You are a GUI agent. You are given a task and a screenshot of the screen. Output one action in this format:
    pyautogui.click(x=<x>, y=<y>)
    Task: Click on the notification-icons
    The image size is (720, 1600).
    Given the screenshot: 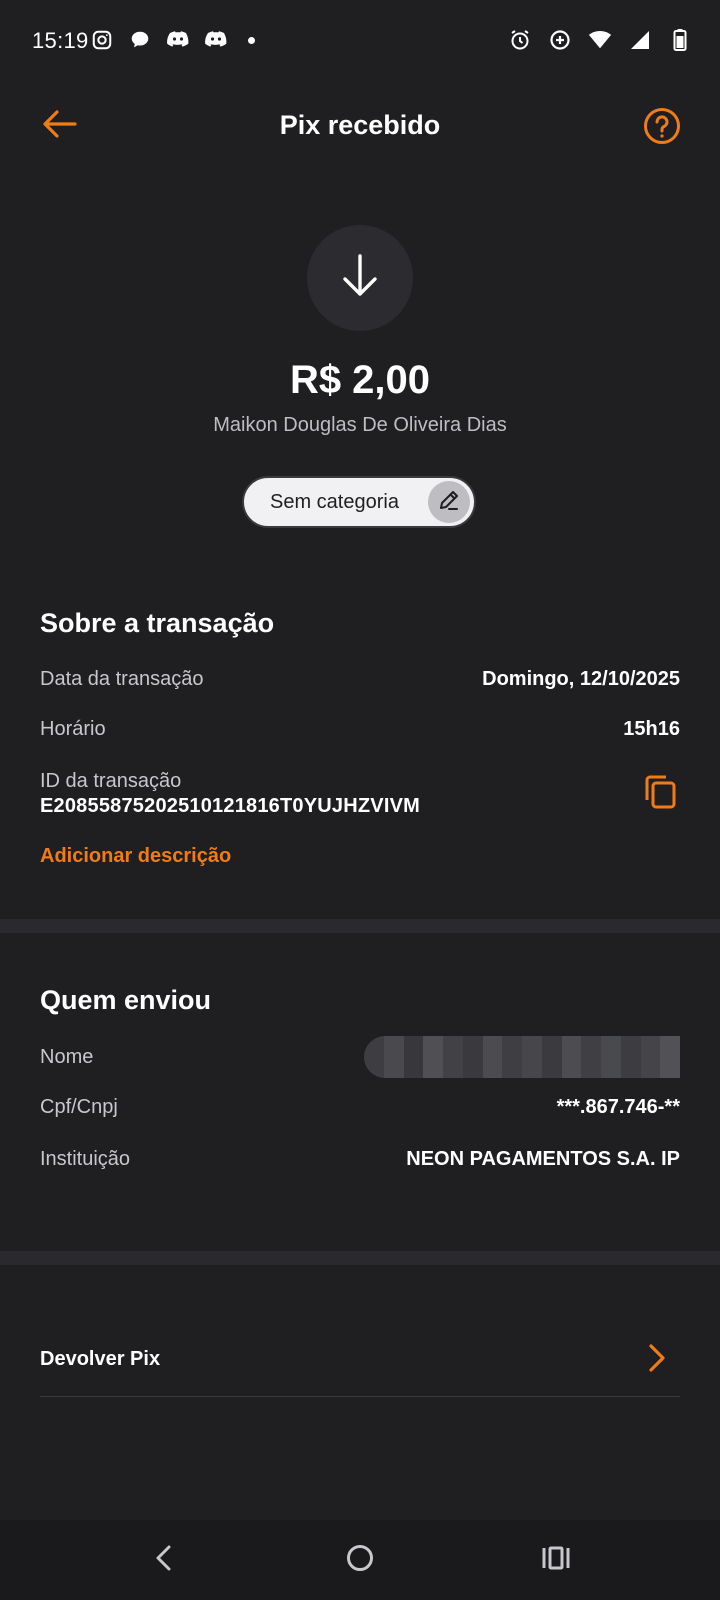 What is the action you would take?
    pyautogui.click(x=172, y=40)
    